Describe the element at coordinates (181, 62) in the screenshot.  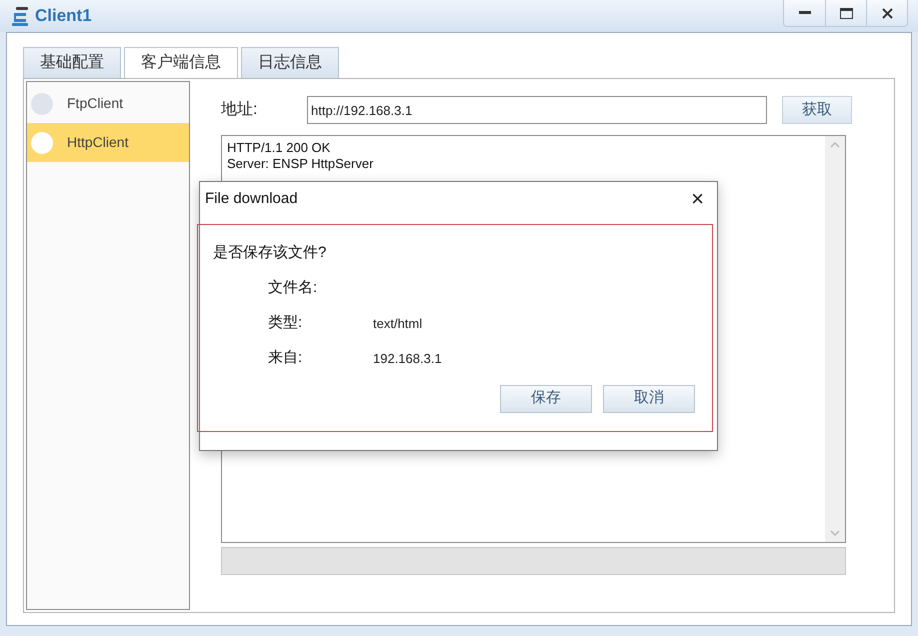
I see `tab: 客户端信息` at that location.